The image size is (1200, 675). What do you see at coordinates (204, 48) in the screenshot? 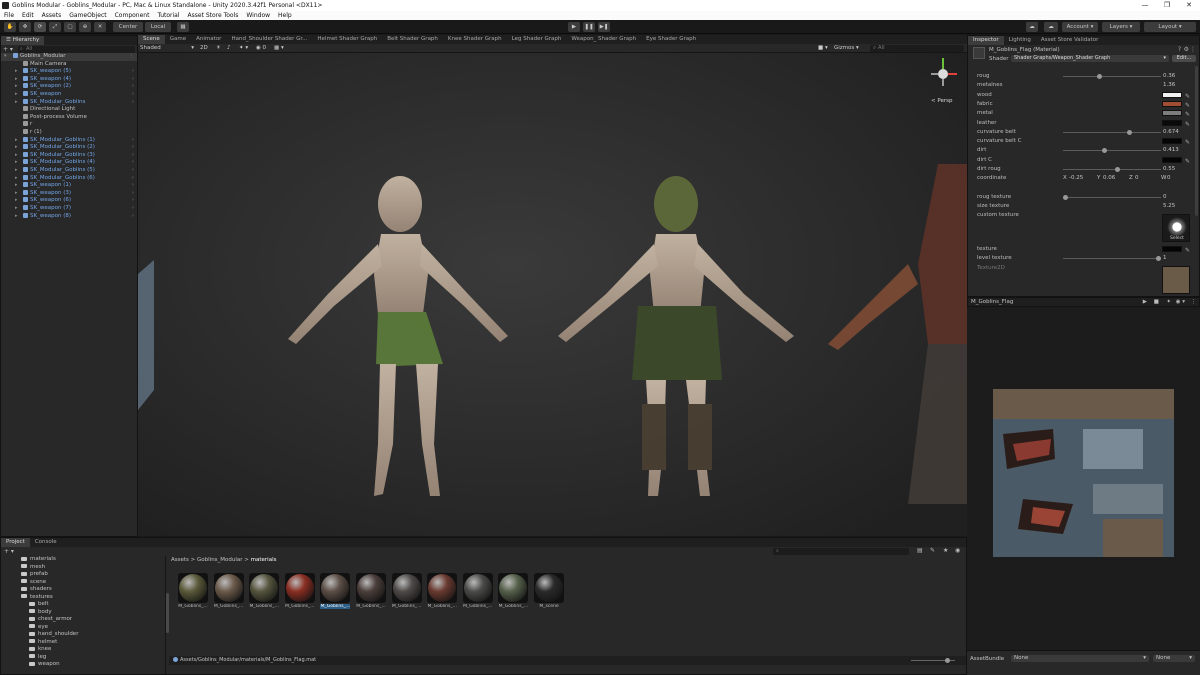
I see `mode-2d-toggle: 2D` at bounding box center [204, 48].